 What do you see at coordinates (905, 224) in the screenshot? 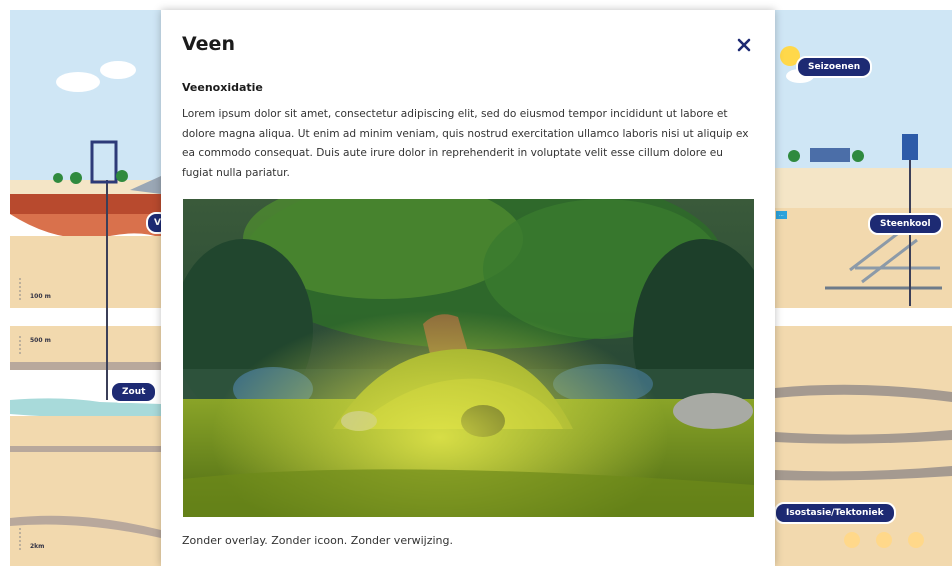
I see `label-steenkool: Steenkool` at bounding box center [905, 224].